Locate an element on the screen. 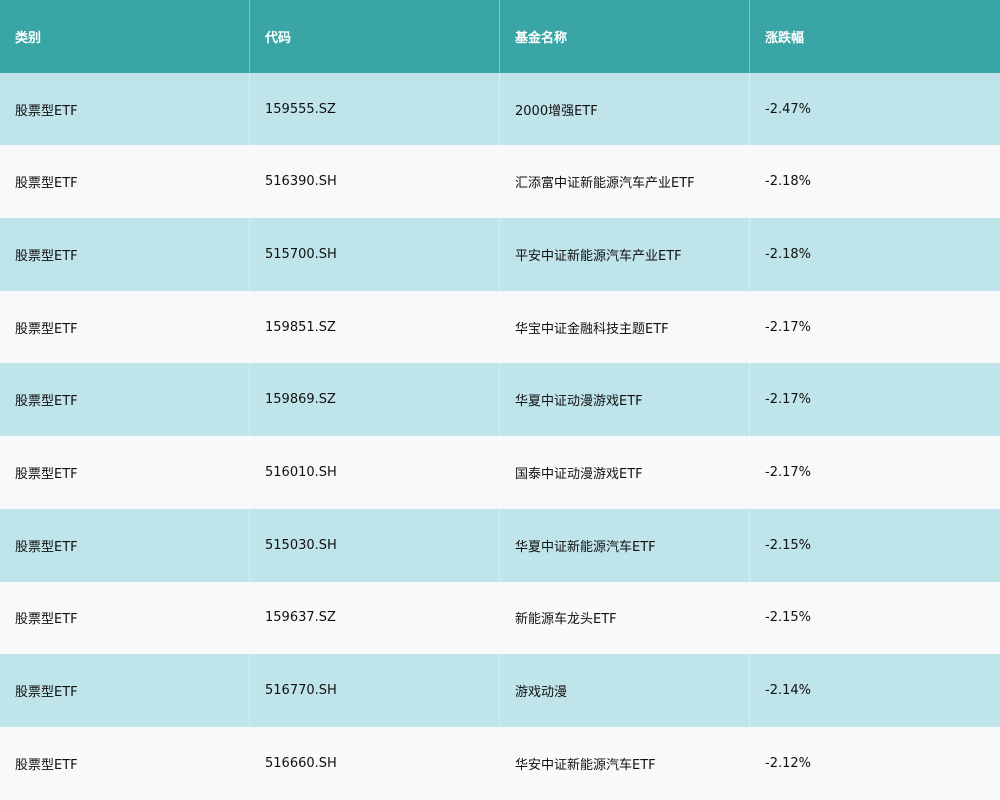 This screenshot has height=800, width=1000. table-row: 股票型ETF 159869.SZ 华夏中证动漫游戏ETF -2.17% is located at coordinates (500, 400).